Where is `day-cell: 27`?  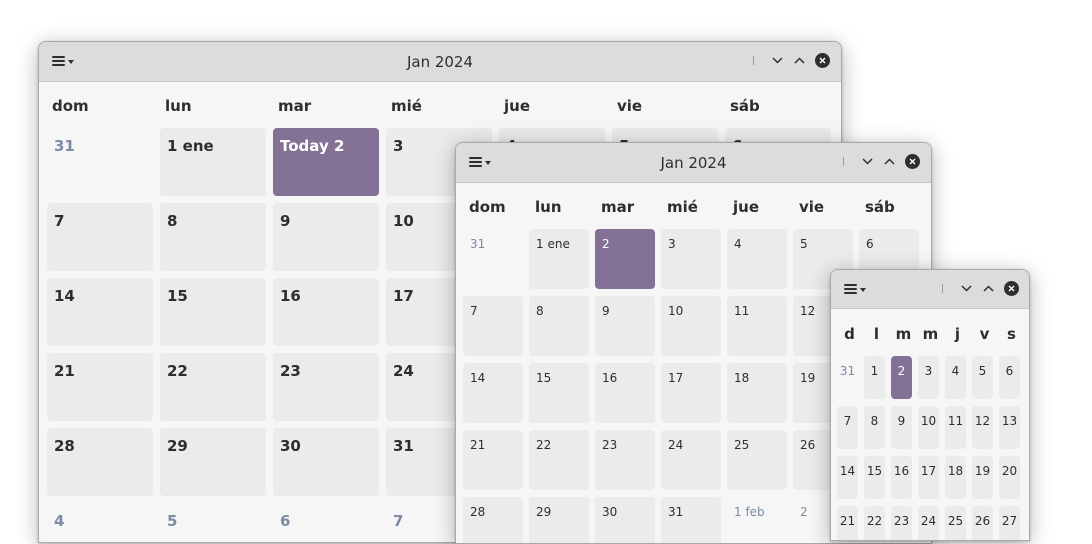 day-cell: 27 is located at coordinates (1009, 523).